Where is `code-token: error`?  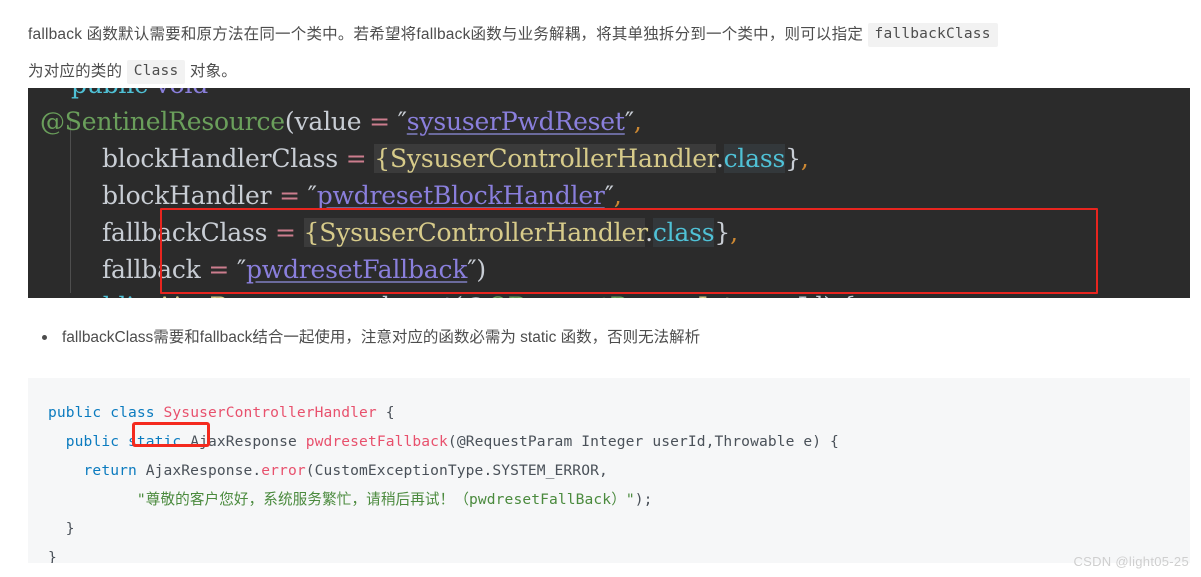
code-token: error is located at coordinates (283, 470).